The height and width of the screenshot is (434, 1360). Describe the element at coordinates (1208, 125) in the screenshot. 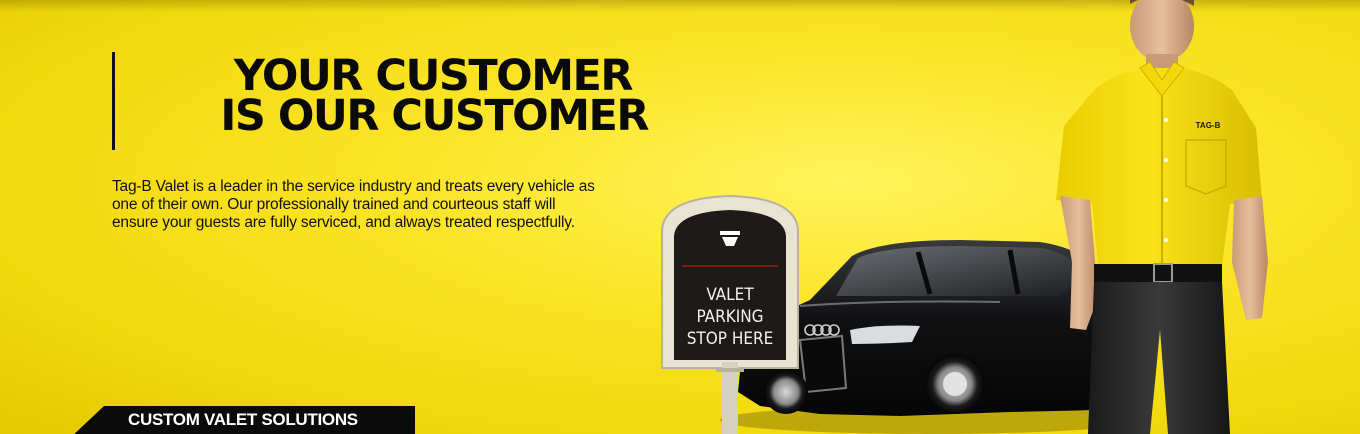

I see `shirt-logo-text: TAG-B` at that location.